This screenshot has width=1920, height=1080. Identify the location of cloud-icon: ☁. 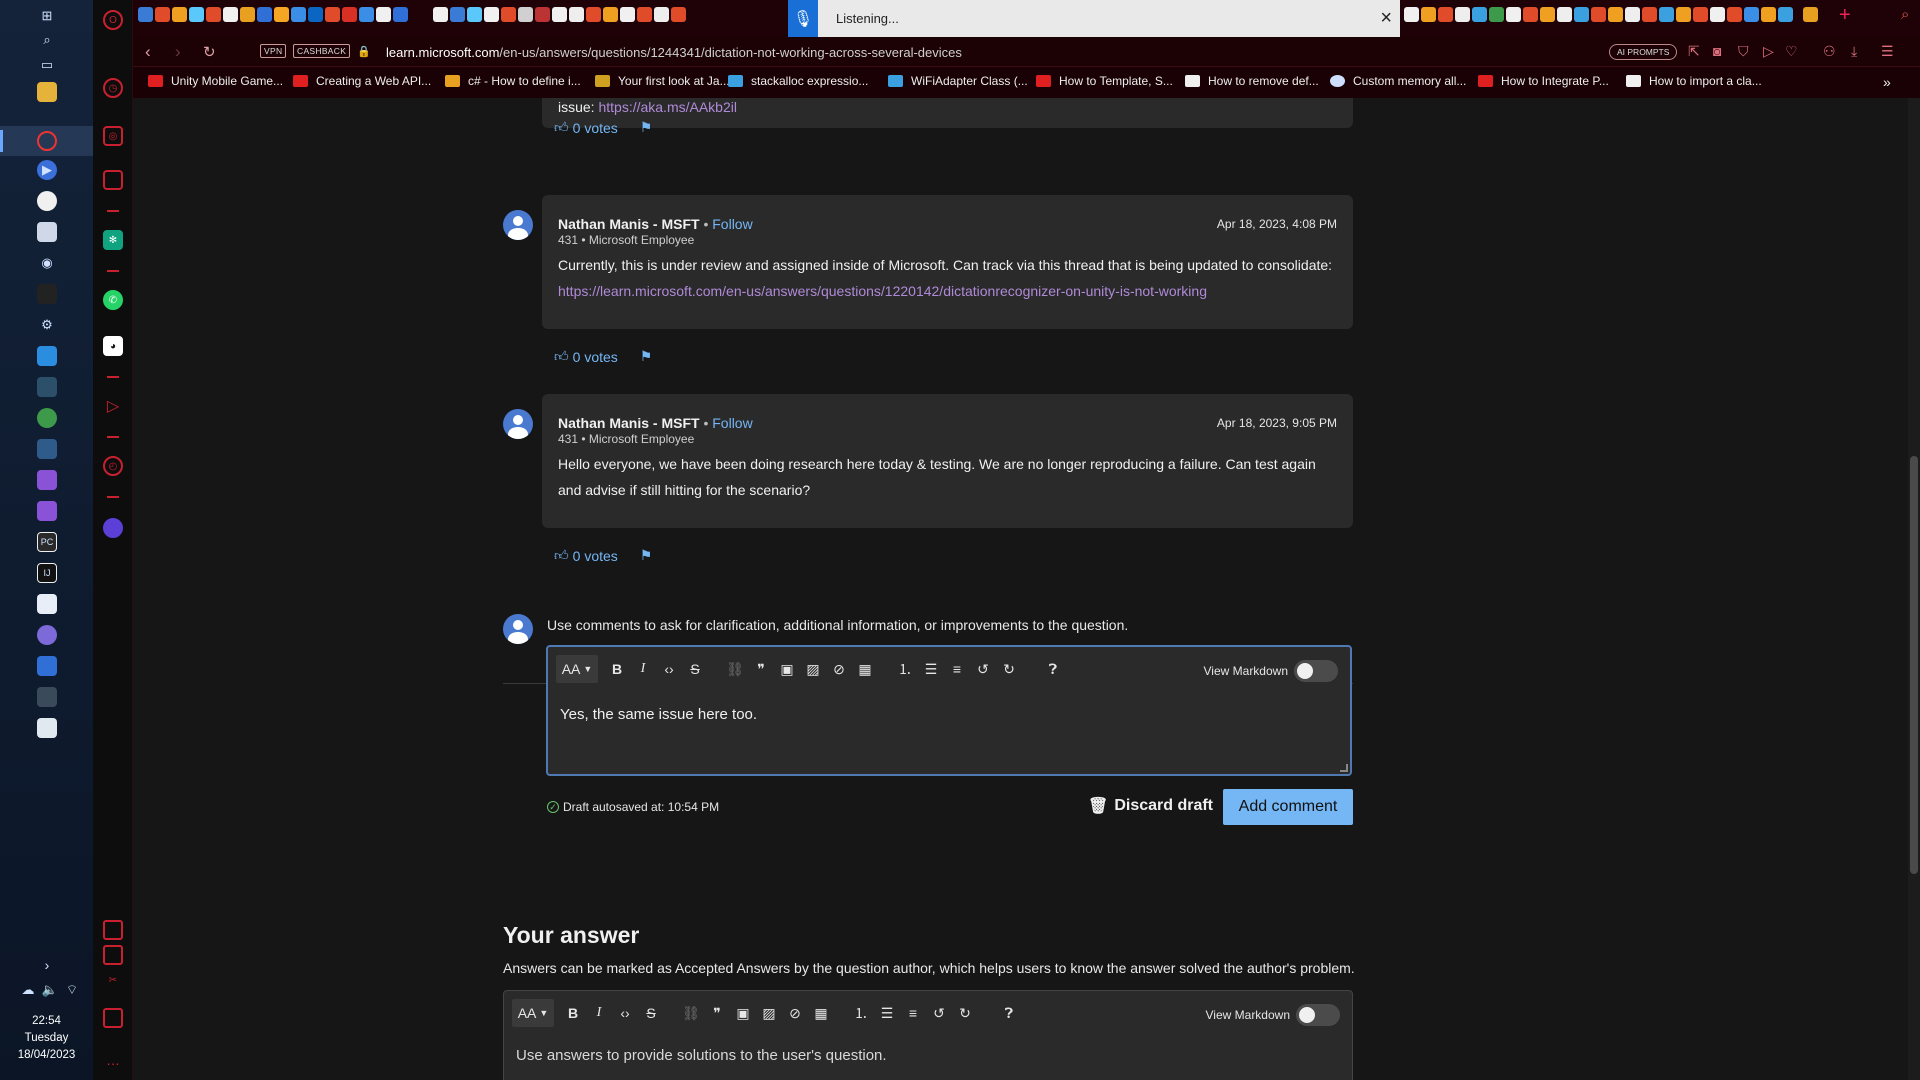
(28, 990).